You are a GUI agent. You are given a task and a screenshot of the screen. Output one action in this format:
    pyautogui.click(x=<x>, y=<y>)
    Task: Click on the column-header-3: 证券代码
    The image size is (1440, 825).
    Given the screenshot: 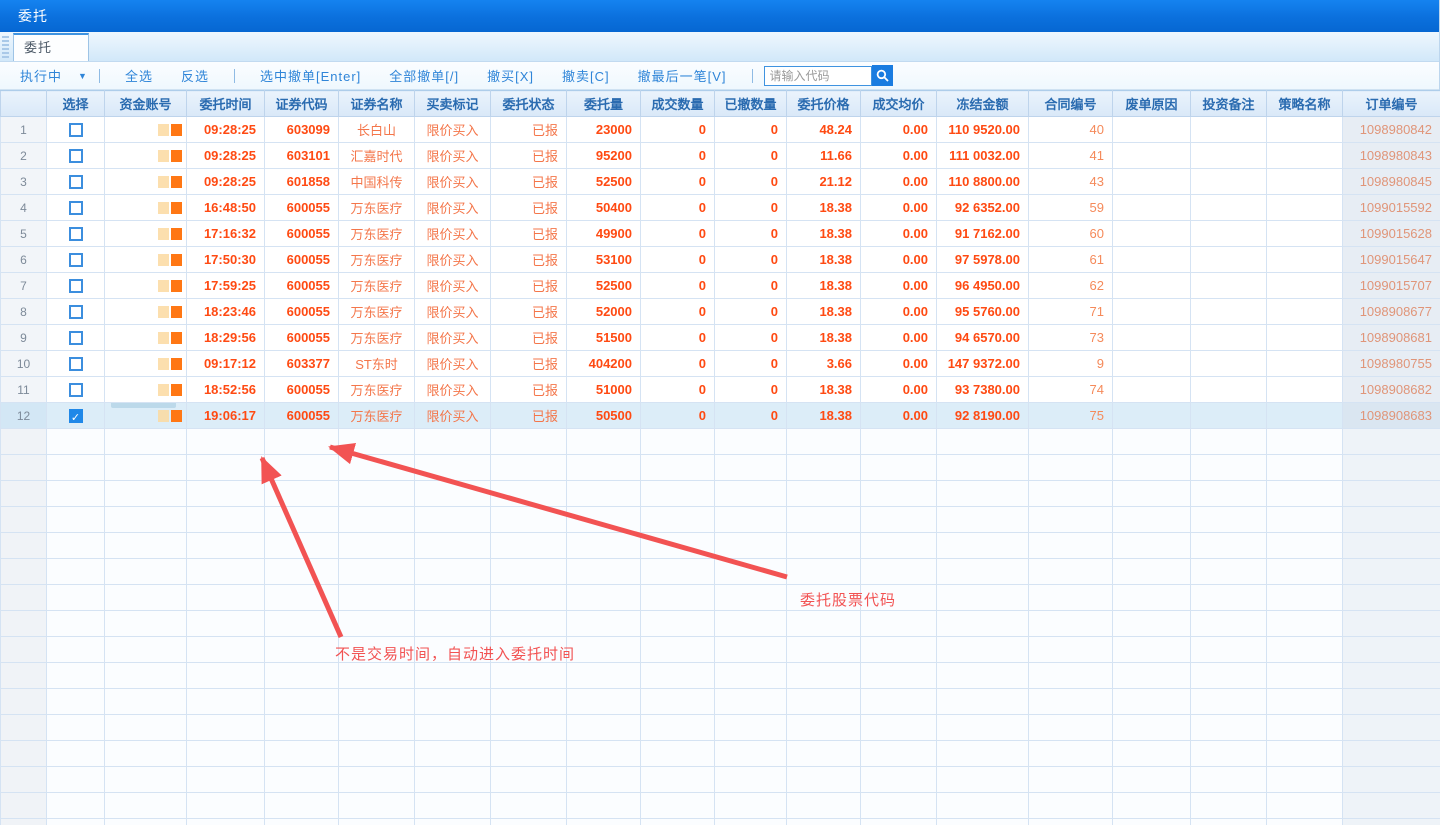 What is the action you would take?
    pyautogui.click(x=301, y=103)
    